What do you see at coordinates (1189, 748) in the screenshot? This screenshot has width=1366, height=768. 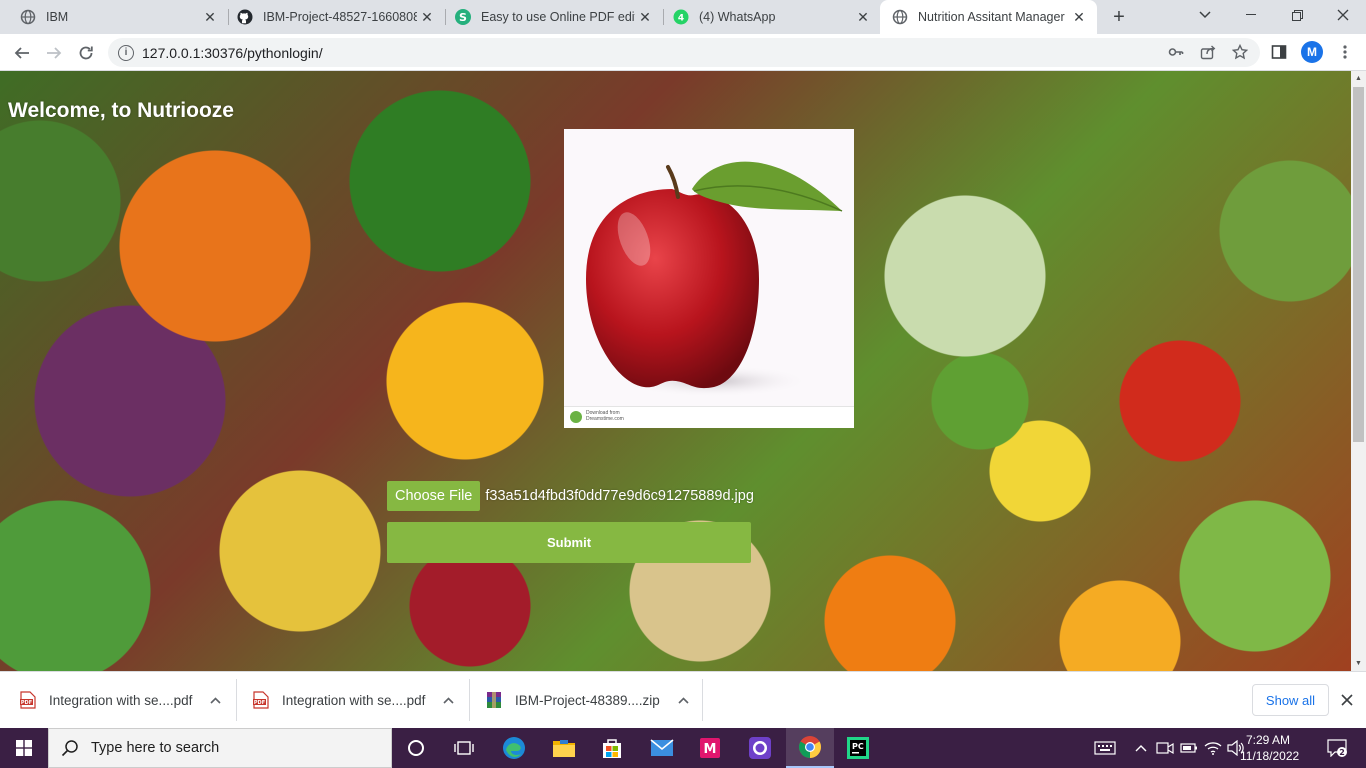 I see `battery-icon` at bounding box center [1189, 748].